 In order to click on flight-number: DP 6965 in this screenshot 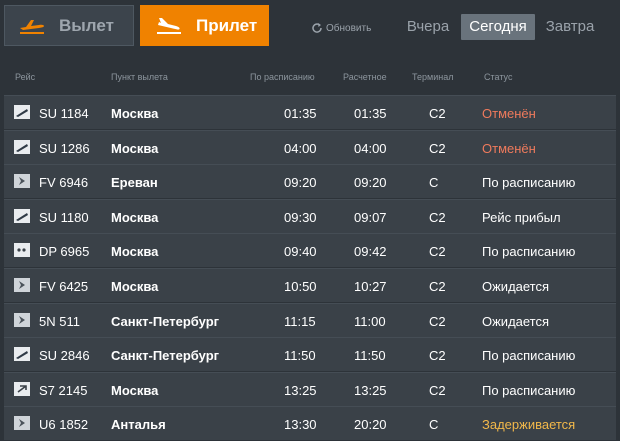, I will do `click(64, 252)`.